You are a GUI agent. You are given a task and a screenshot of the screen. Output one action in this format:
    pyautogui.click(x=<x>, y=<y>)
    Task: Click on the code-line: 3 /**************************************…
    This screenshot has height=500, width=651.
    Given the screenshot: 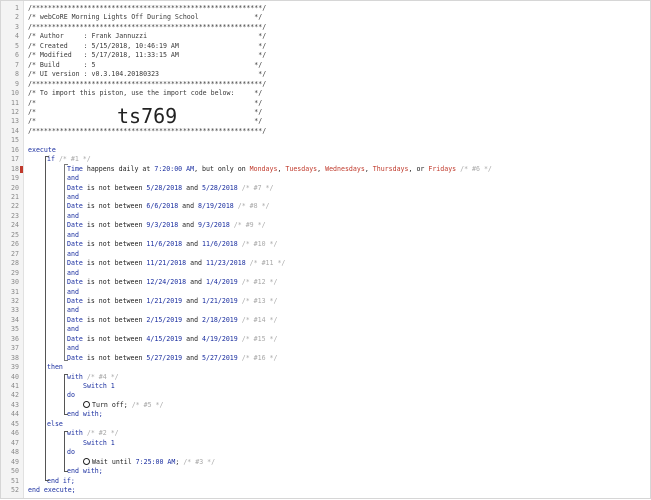 What is the action you would take?
    pyautogui.click(x=325, y=27)
    